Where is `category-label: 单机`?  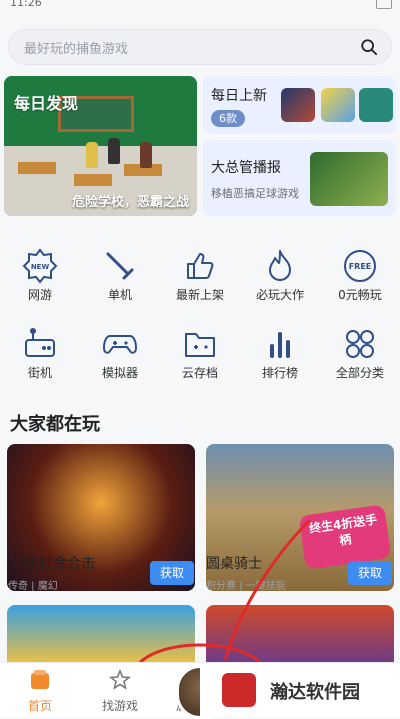
category-label: 单机 is located at coordinates (119, 295).